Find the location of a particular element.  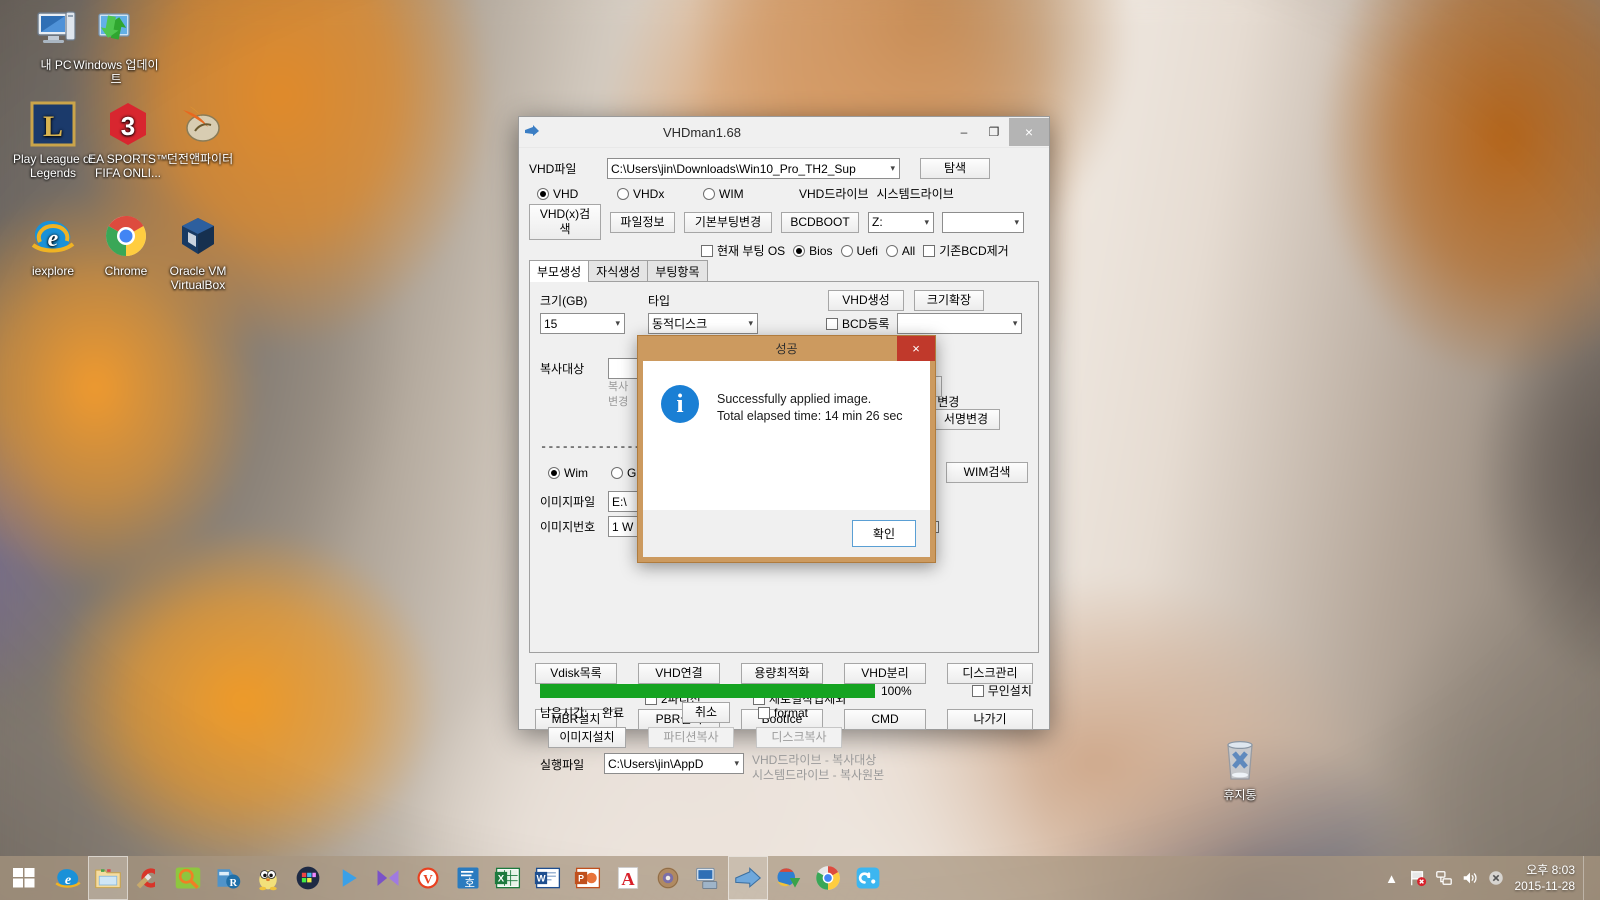

vhd-detach-button: VHD분리 is located at coordinates (885, 673).